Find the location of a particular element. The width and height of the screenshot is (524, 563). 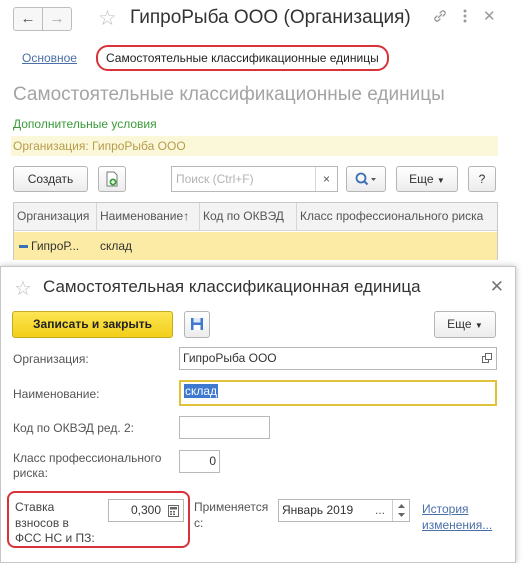

sort-arrow-icon: ↑ is located at coordinates (186, 216).